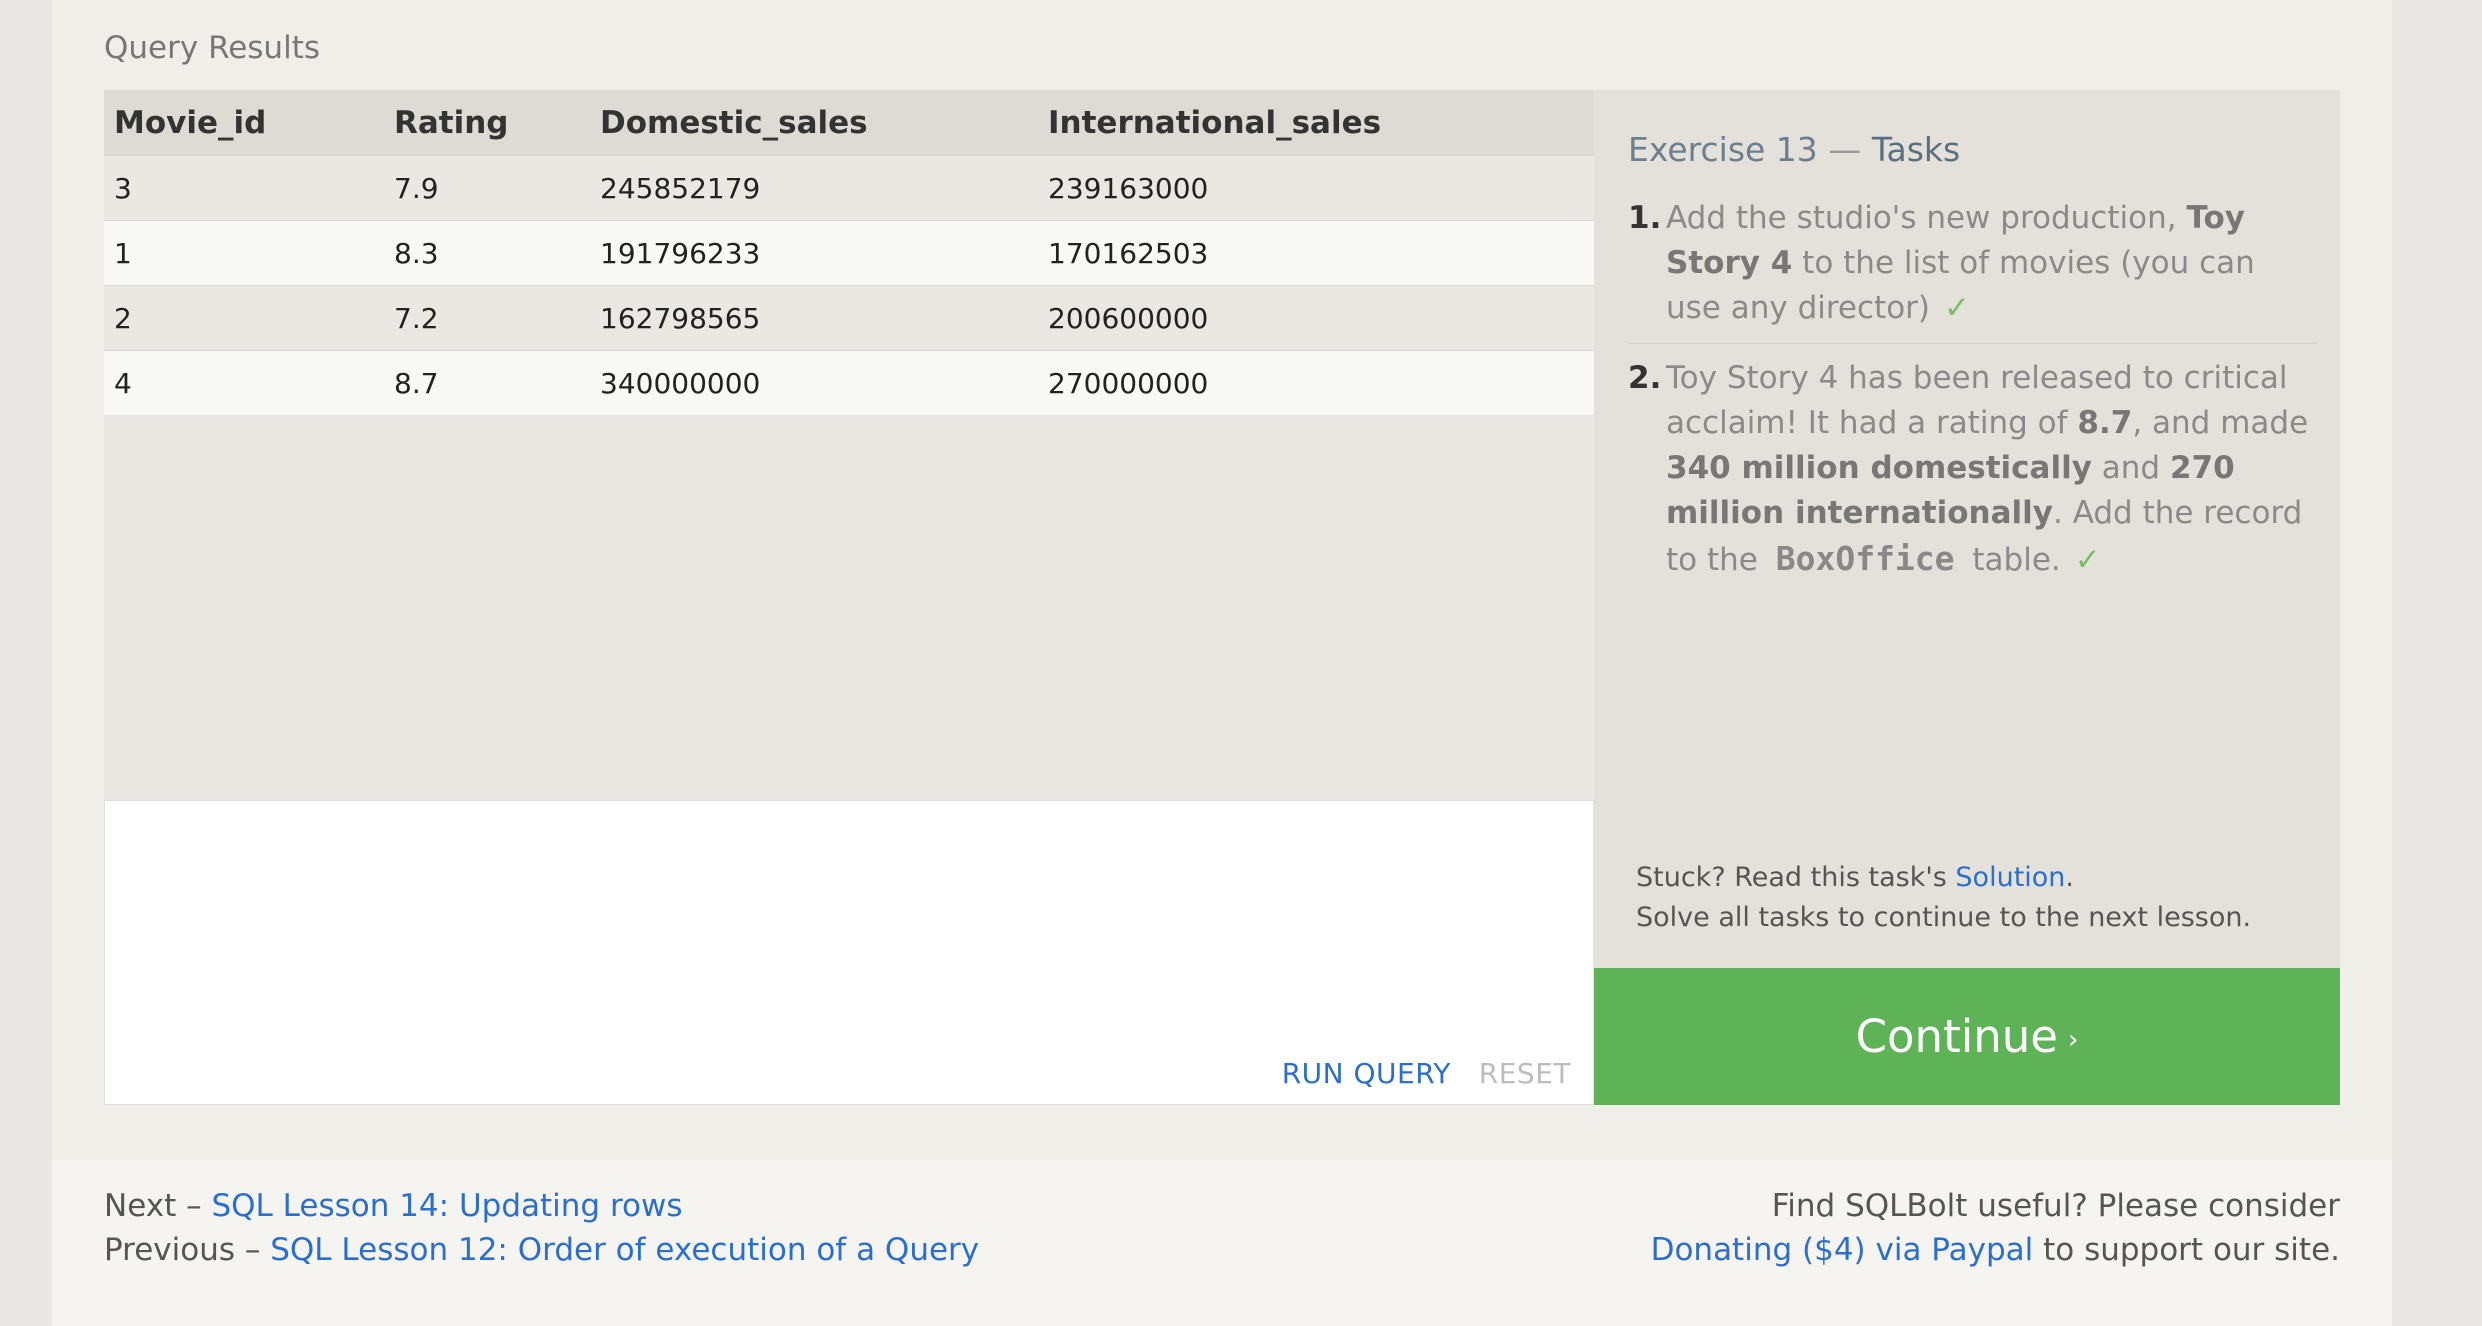 This screenshot has width=2482, height=1326. I want to click on column-header: International_sales, so click(1316, 123).